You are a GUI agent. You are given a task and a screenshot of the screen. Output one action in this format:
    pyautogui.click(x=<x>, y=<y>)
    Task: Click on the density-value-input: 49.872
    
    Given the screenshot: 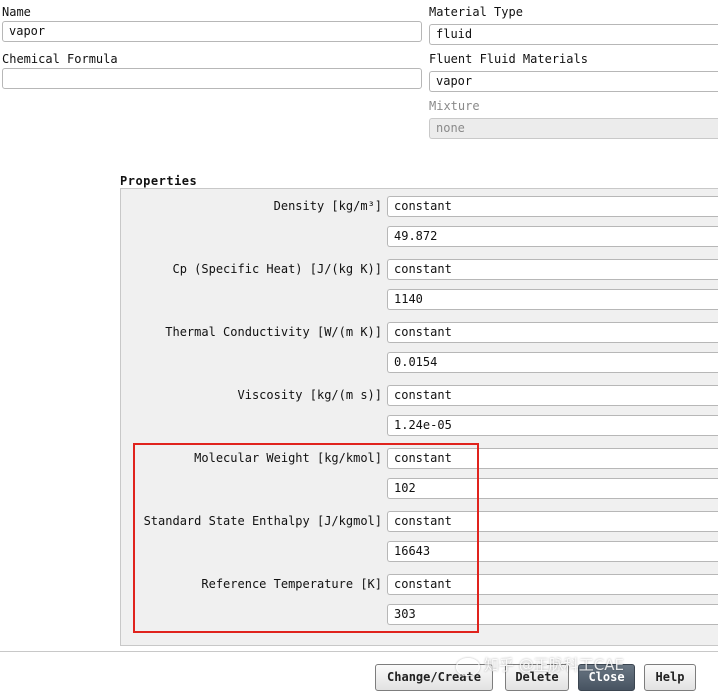 What is the action you would take?
    pyautogui.click(x=552, y=236)
    